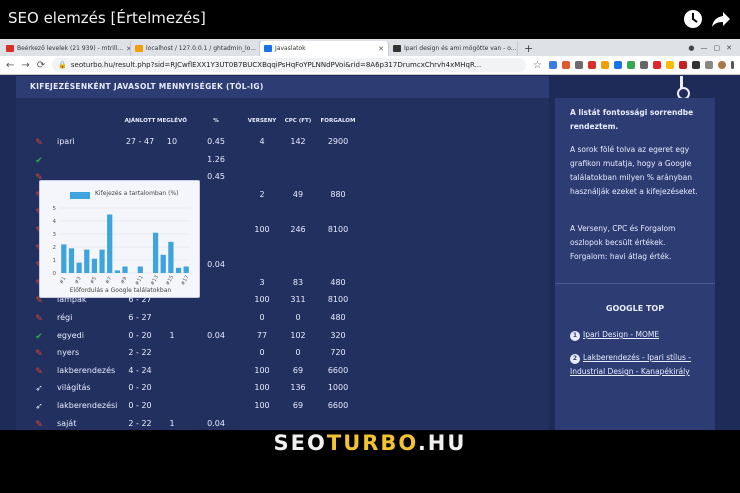 The image size is (740, 493). What do you see at coordinates (140, 370) in the screenshot?
I see `cell-ajanlott: 4 - 24` at bounding box center [140, 370].